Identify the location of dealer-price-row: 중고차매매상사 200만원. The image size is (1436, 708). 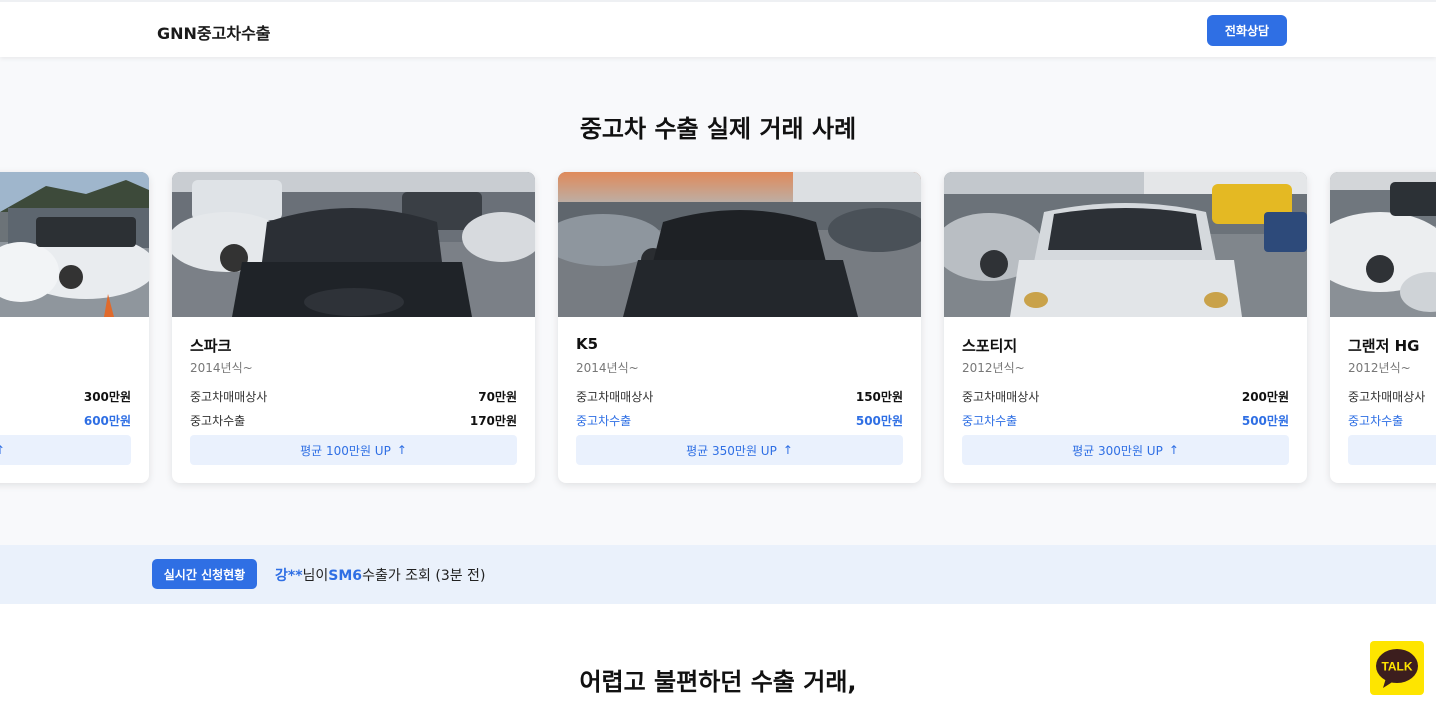
(1125, 396).